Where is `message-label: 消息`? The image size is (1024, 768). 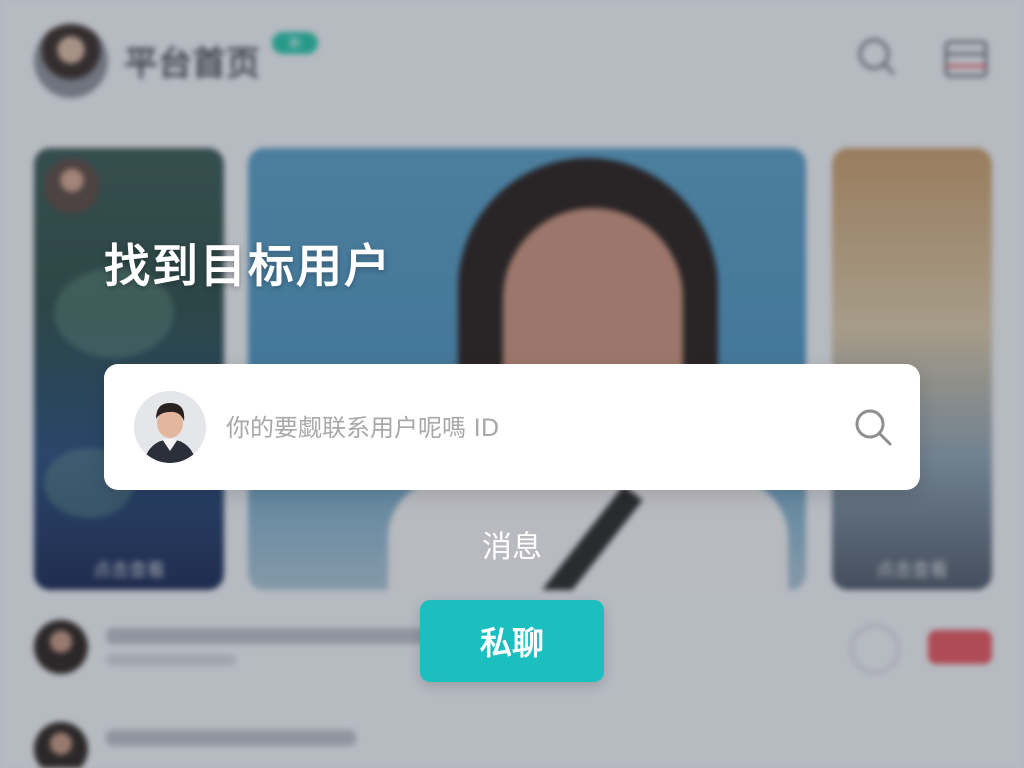 message-label: 消息 is located at coordinates (512, 547).